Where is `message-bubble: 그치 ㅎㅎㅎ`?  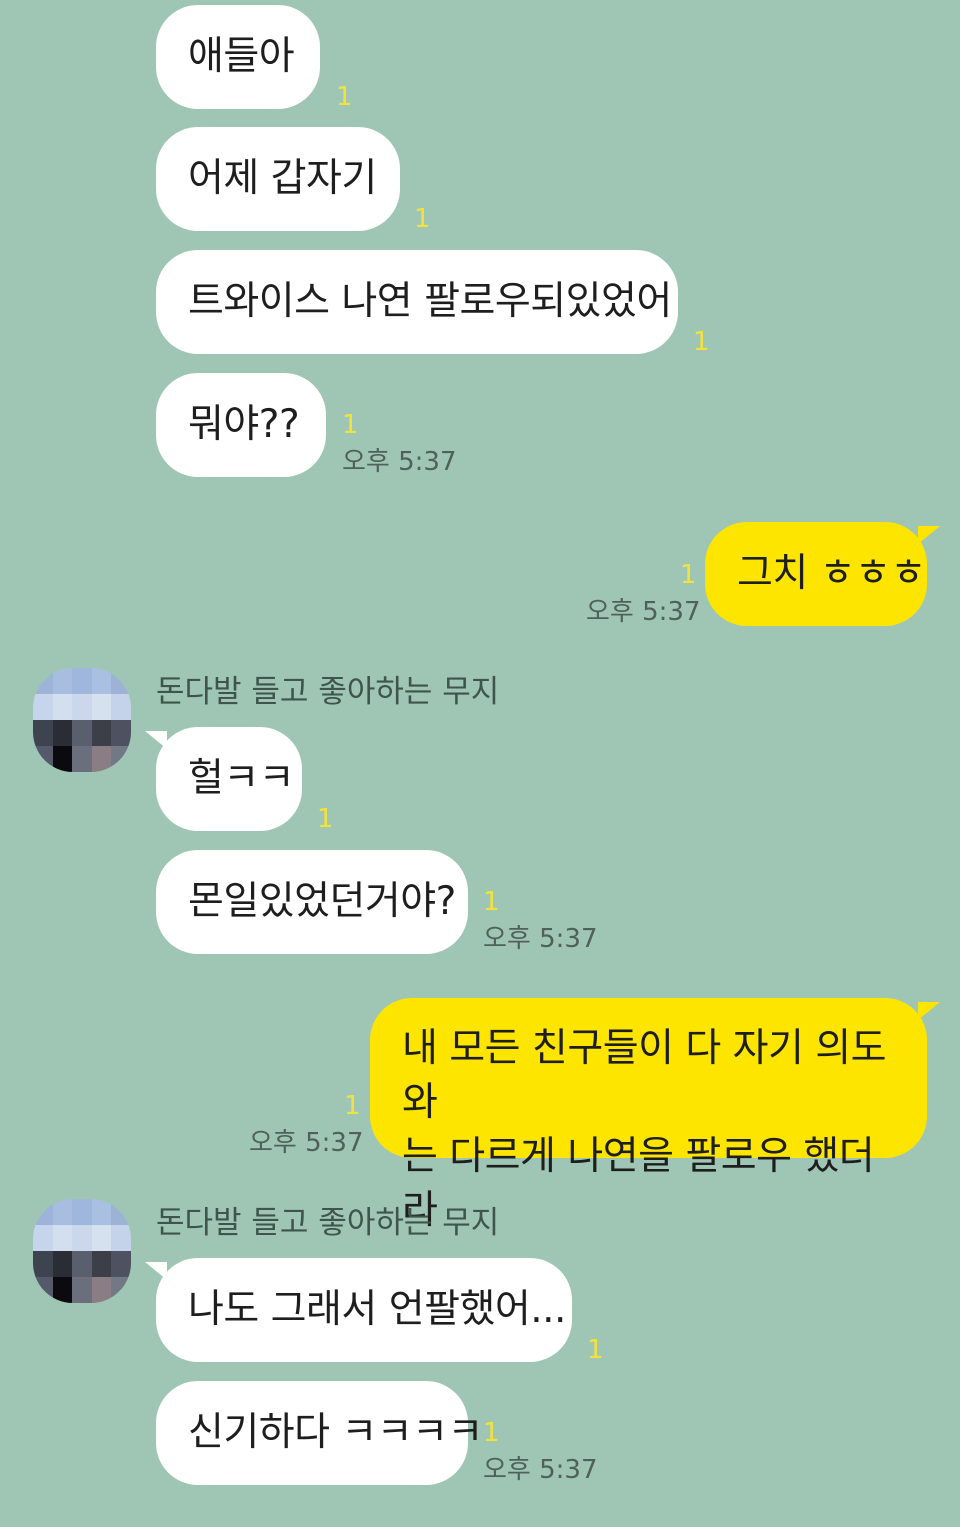
message-bubble: 그치 ㅎㅎㅎ is located at coordinates (816, 574).